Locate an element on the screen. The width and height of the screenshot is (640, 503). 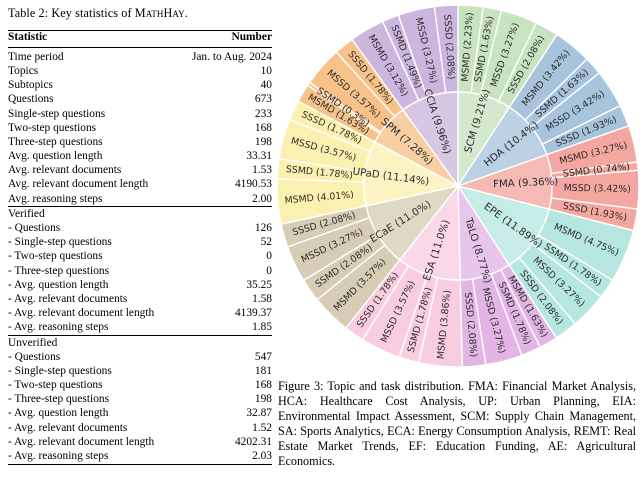
table-cell-label: Three-step questions is located at coordinates (55, 141).